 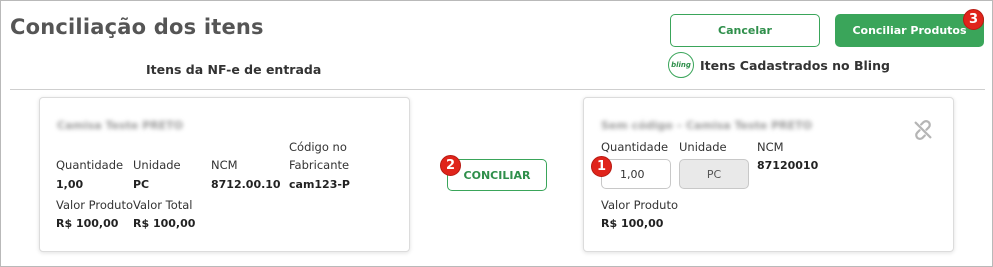 What do you see at coordinates (318, 147) in the screenshot?
I see `nfe-codigo-label-line1: Código no` at bounding box center [318, 147].